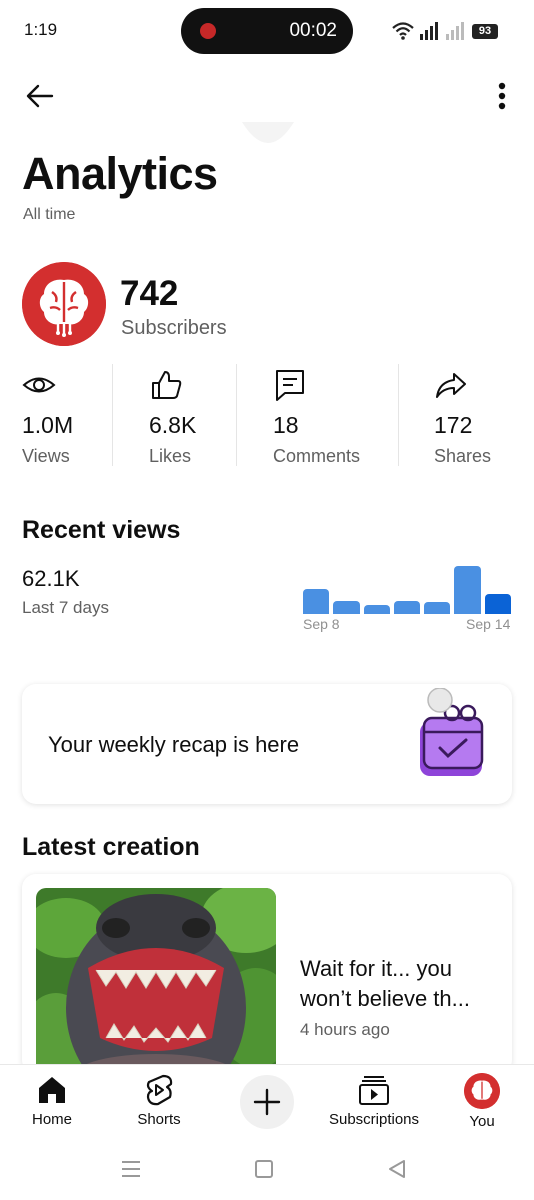 The image size is (534, 1200). What do you see at coordinates (317, 456) in the screenshot?
I see `stat-label: Comments` at bounding box center [317, 456].